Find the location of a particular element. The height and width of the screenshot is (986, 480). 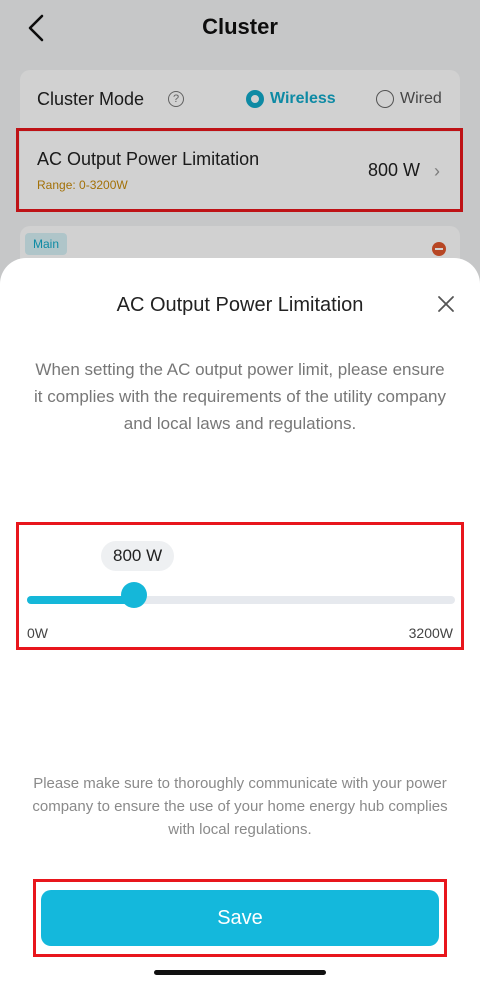

slider-value-label: 800 W is located at coordinates (138, 556).